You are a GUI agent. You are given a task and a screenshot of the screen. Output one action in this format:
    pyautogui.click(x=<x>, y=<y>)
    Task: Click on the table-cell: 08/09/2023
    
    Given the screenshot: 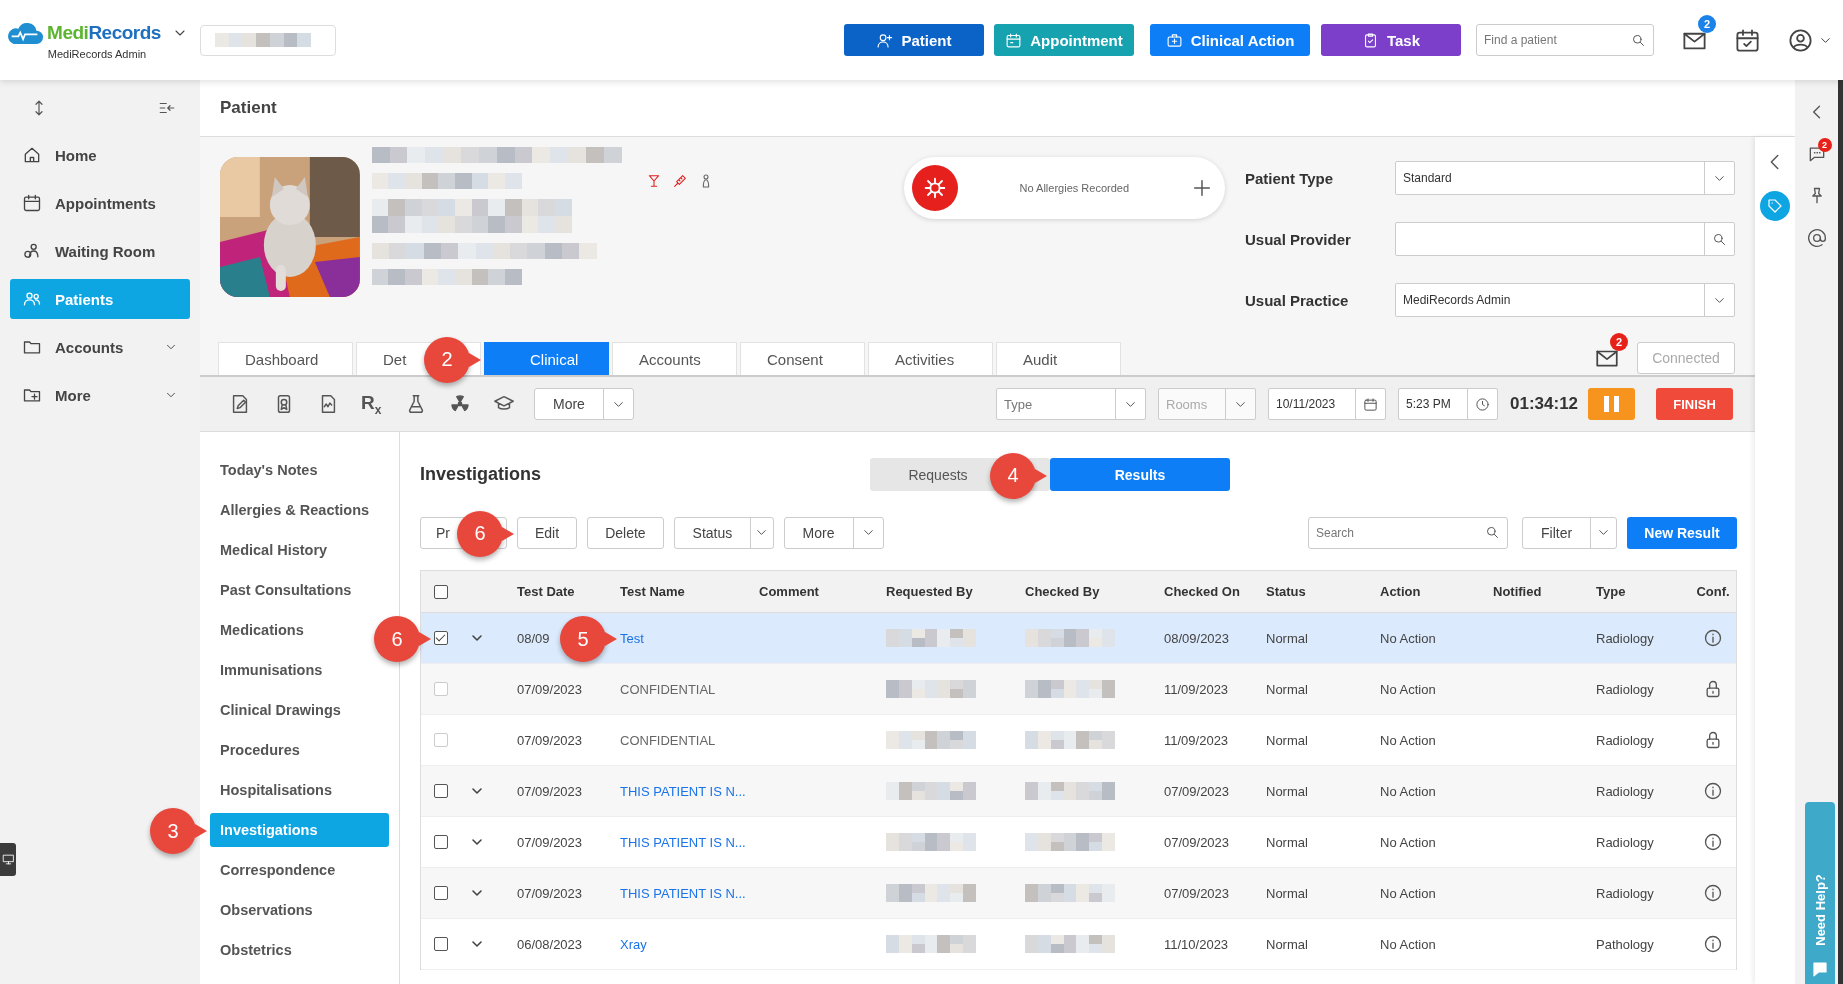 What is the action you would take?
    pyautogui.click(x=1197, y=638)
    